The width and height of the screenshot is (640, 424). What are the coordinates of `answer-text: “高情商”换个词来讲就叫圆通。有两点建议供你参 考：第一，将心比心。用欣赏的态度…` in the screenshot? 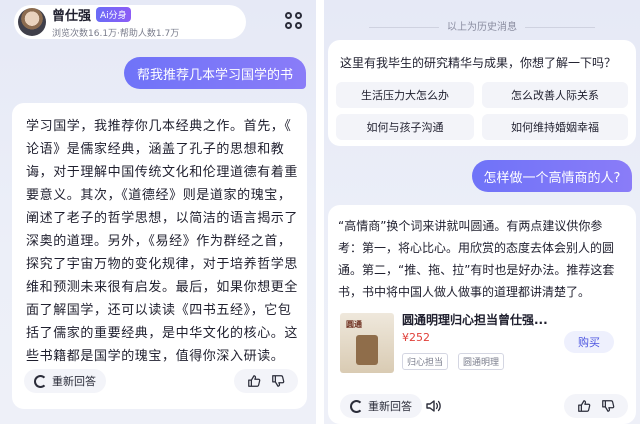 It's located at (484, 259).